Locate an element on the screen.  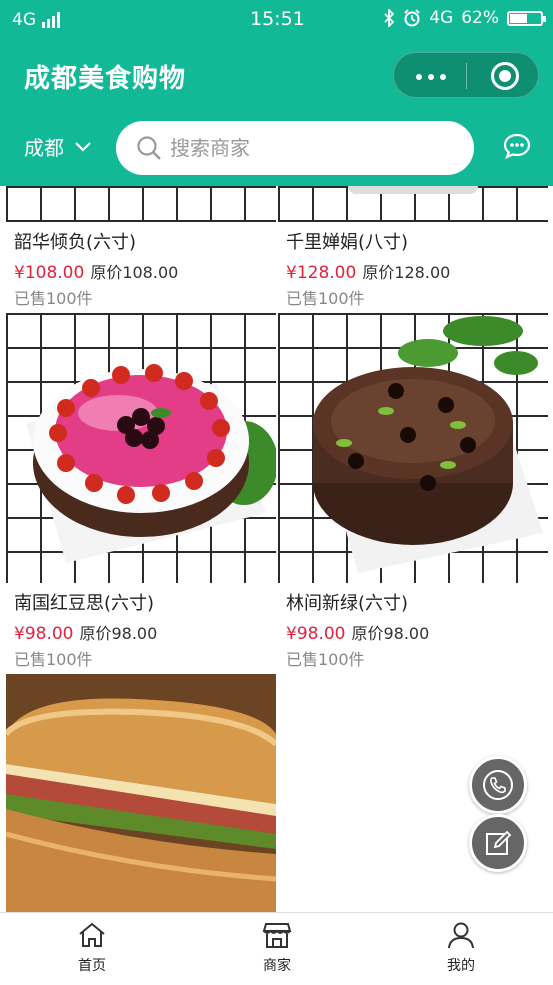
network-indicator: 4G is located at coordinates (36, 20).